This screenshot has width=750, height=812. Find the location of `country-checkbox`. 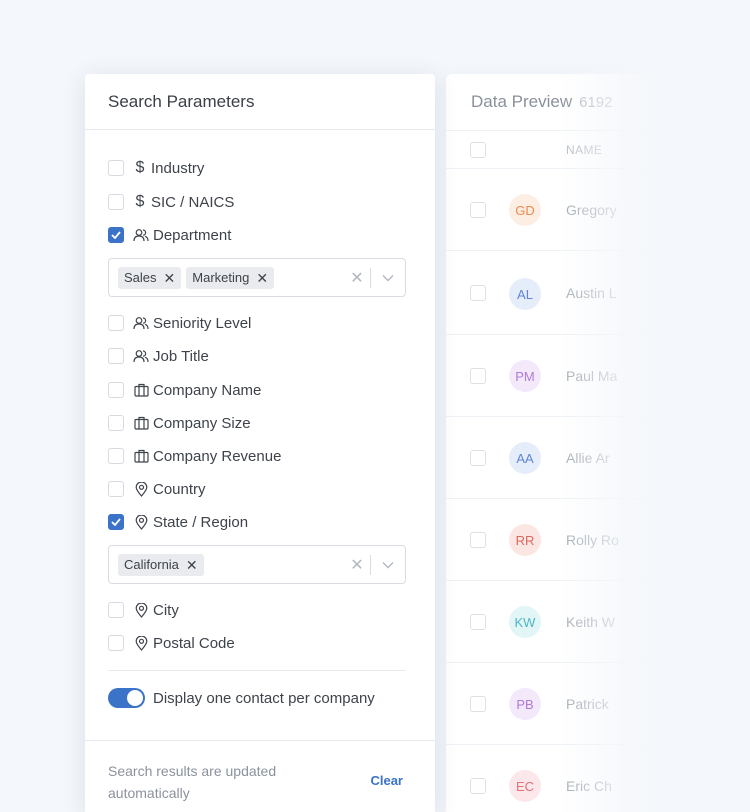

country-checkbox is located at coordinates (116, 489).